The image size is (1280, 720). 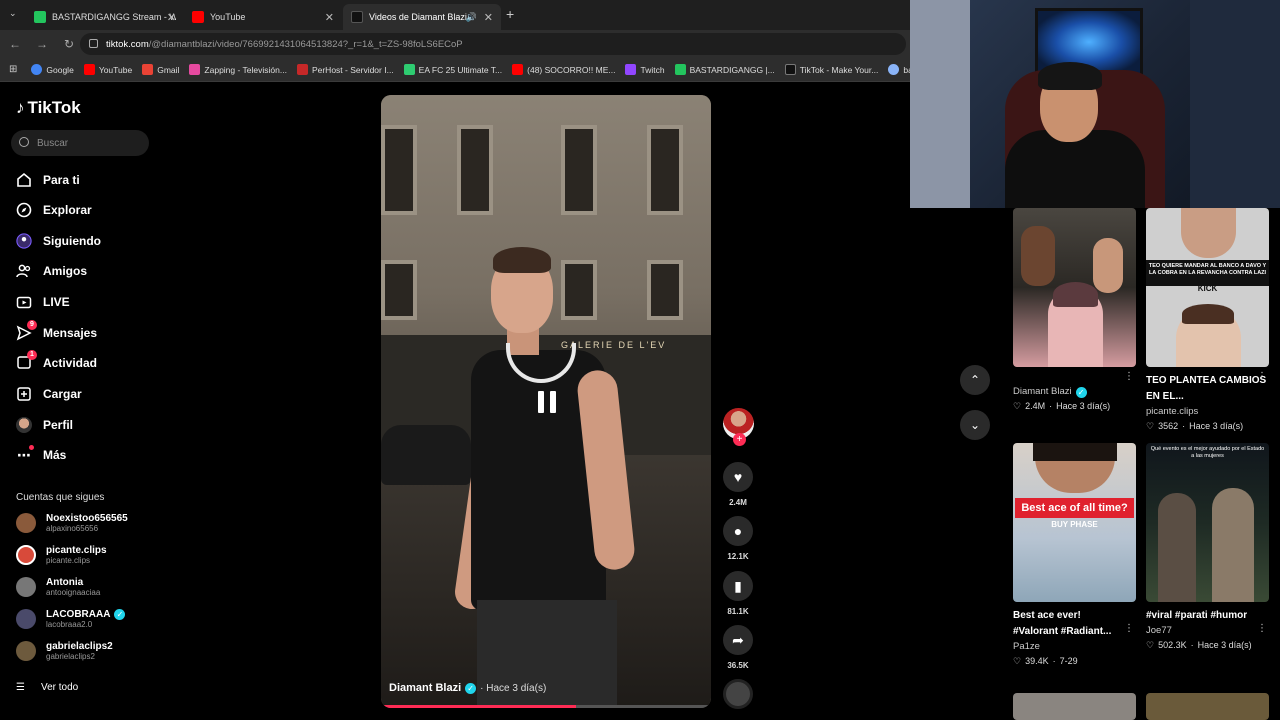 I want to click on nav-perfil: Perfil, so click(x=44, y=425).